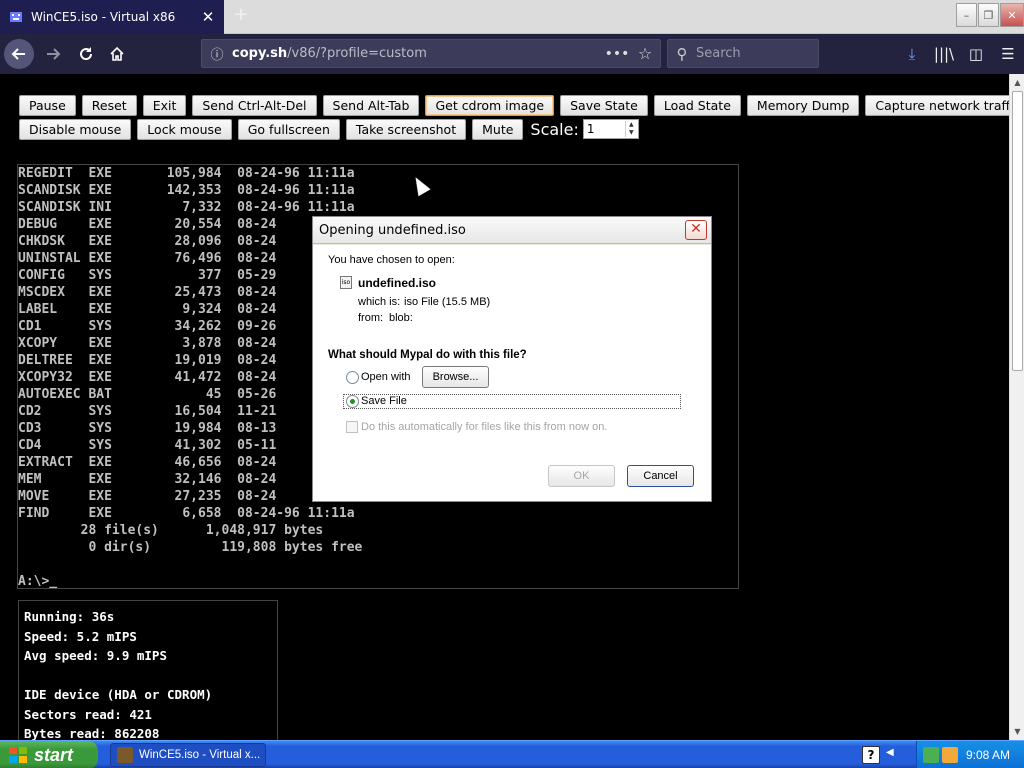 Image resolution: width=1024 pixels, height=768 pixels. What do you see at coordinates (890, 752) in the screenshot?
I see `tray-expand-icon: ◀` at bounding box center [890, 752].